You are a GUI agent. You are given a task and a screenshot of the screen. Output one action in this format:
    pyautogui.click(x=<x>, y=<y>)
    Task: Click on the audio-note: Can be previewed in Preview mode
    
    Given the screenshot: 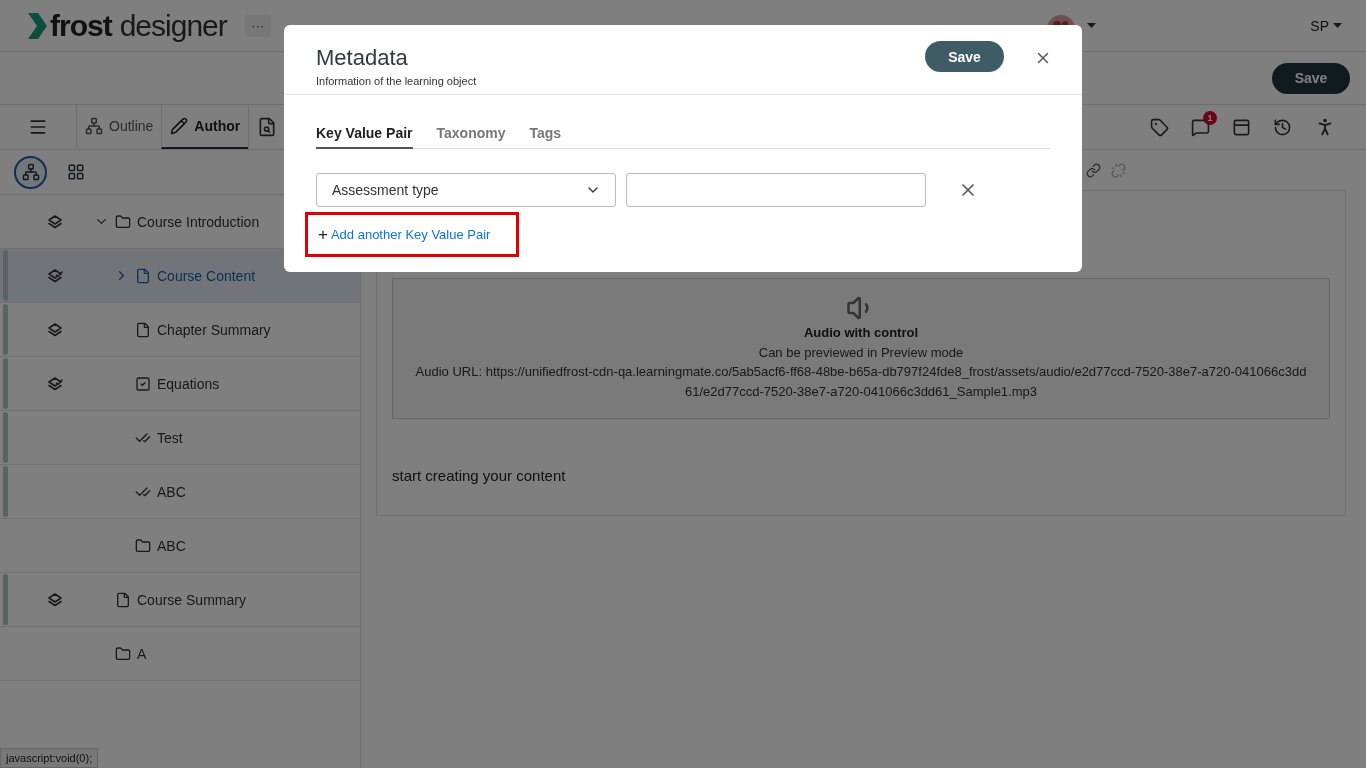 What is the action you would take?
    pyautogui.click(x=861, y=353)
    